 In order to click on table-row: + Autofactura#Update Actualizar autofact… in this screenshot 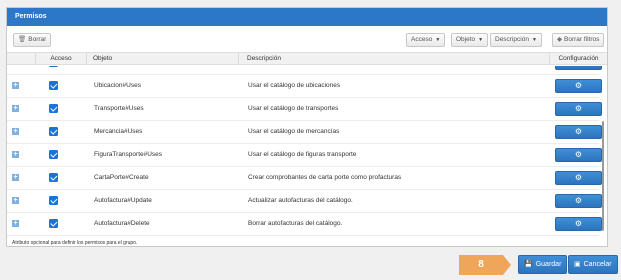, I will do `click(304, 201)`.